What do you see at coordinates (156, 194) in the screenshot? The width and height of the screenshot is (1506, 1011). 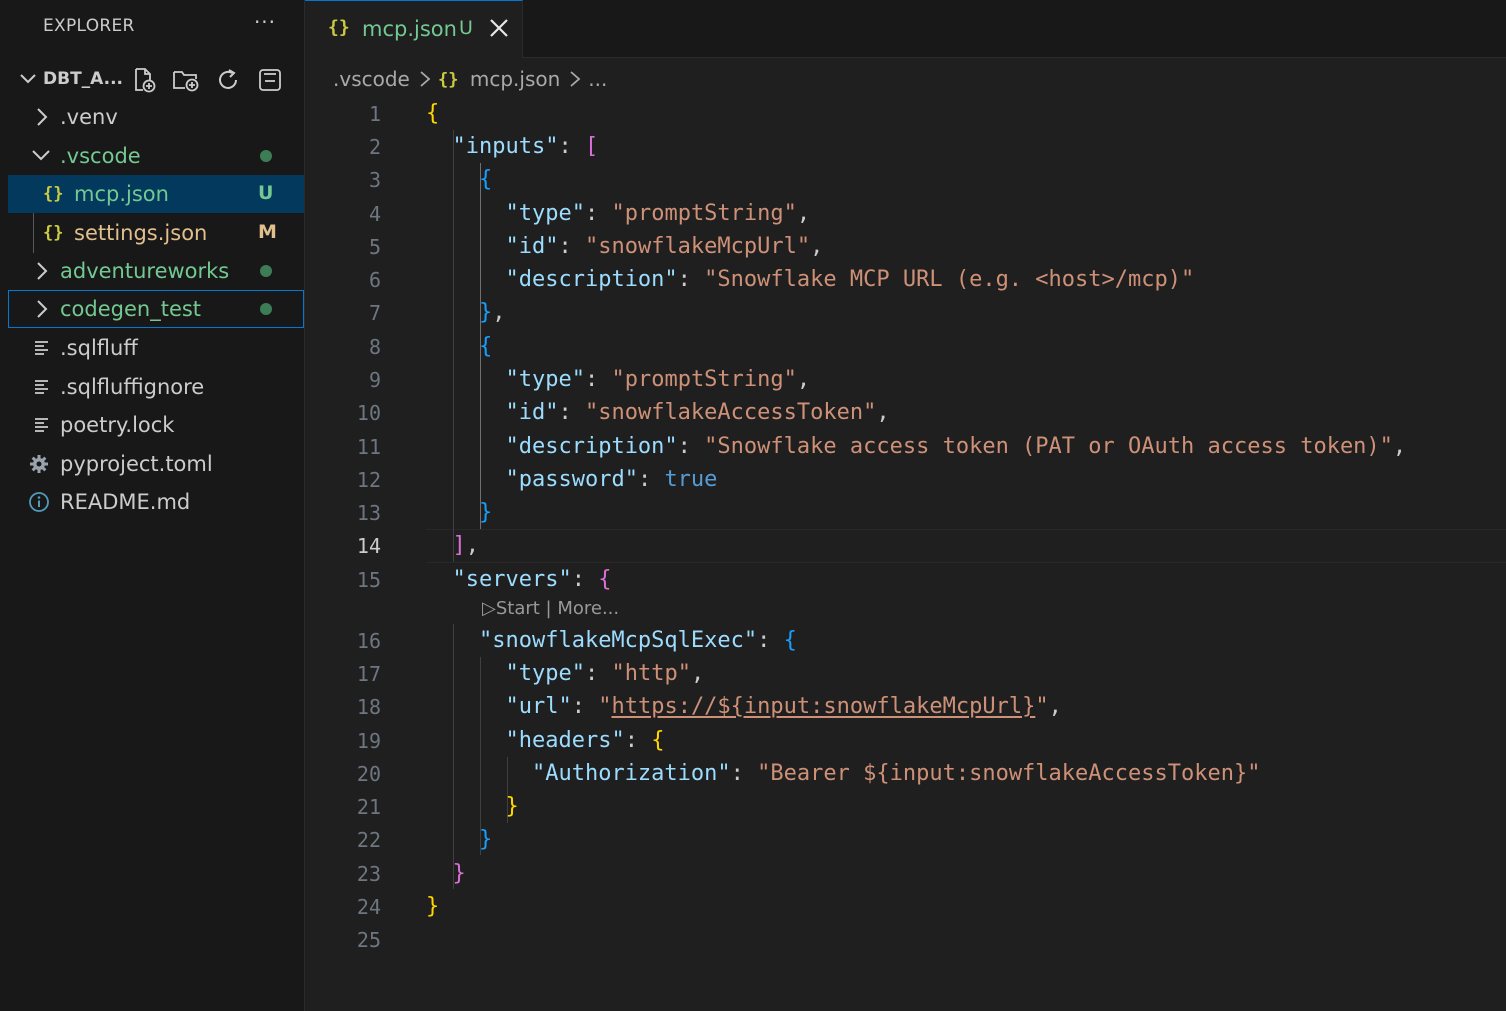 I see `tree-file-mcp-json: {} mcp.json U` at bounding box center [156, 194].